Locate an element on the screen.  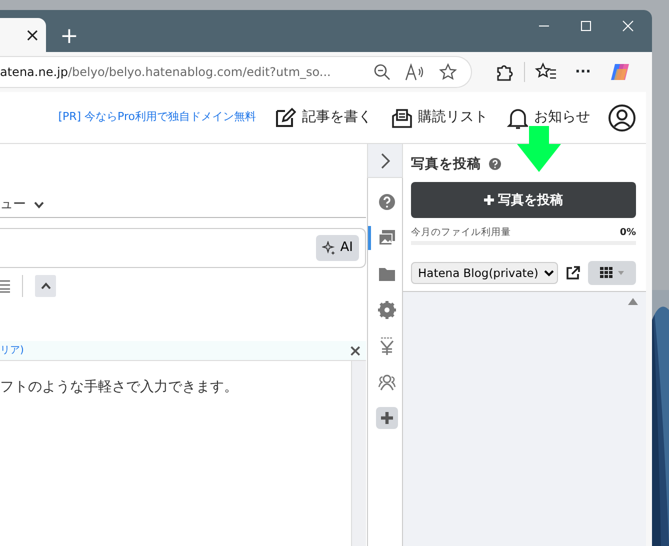
usage-label: 今月のファイル利用量 is located at coordinates (461, 233).